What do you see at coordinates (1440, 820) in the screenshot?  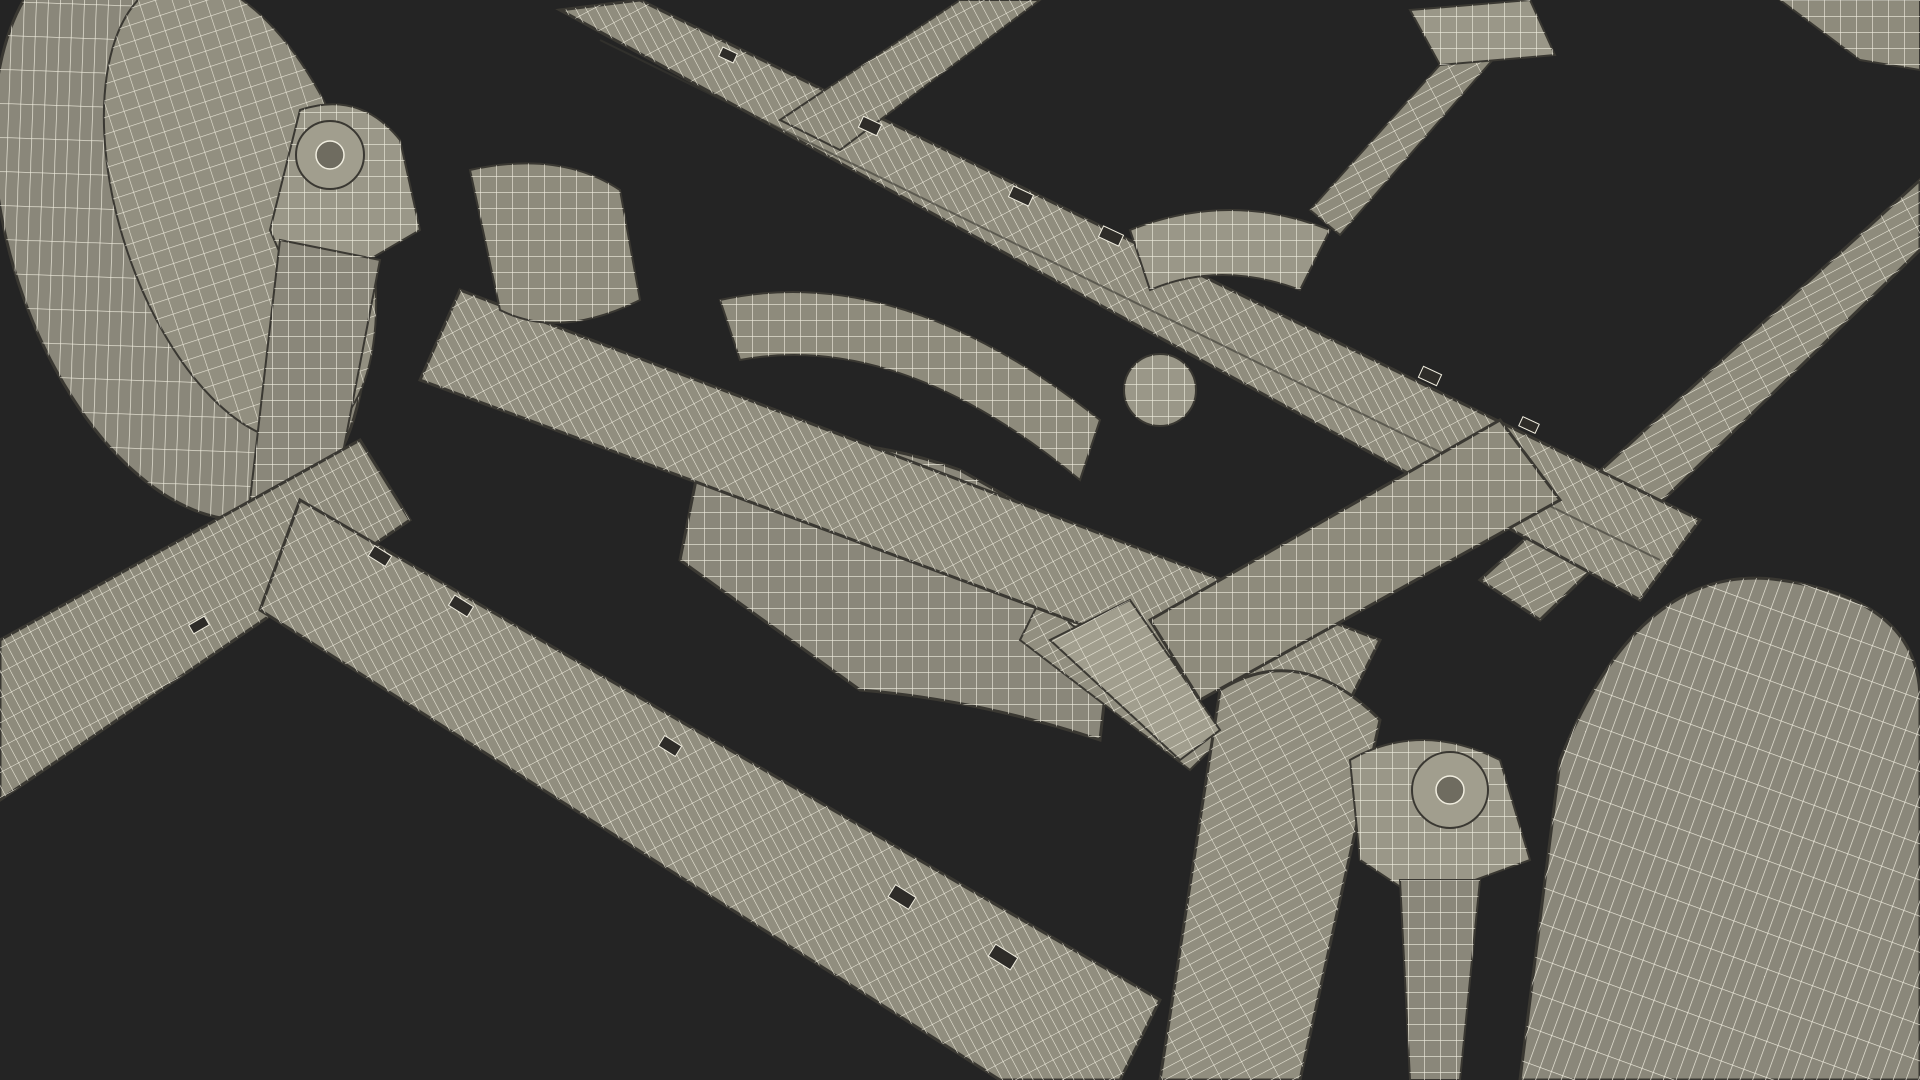 I see `right-spring-mount` at bounding box center [1440, 820].